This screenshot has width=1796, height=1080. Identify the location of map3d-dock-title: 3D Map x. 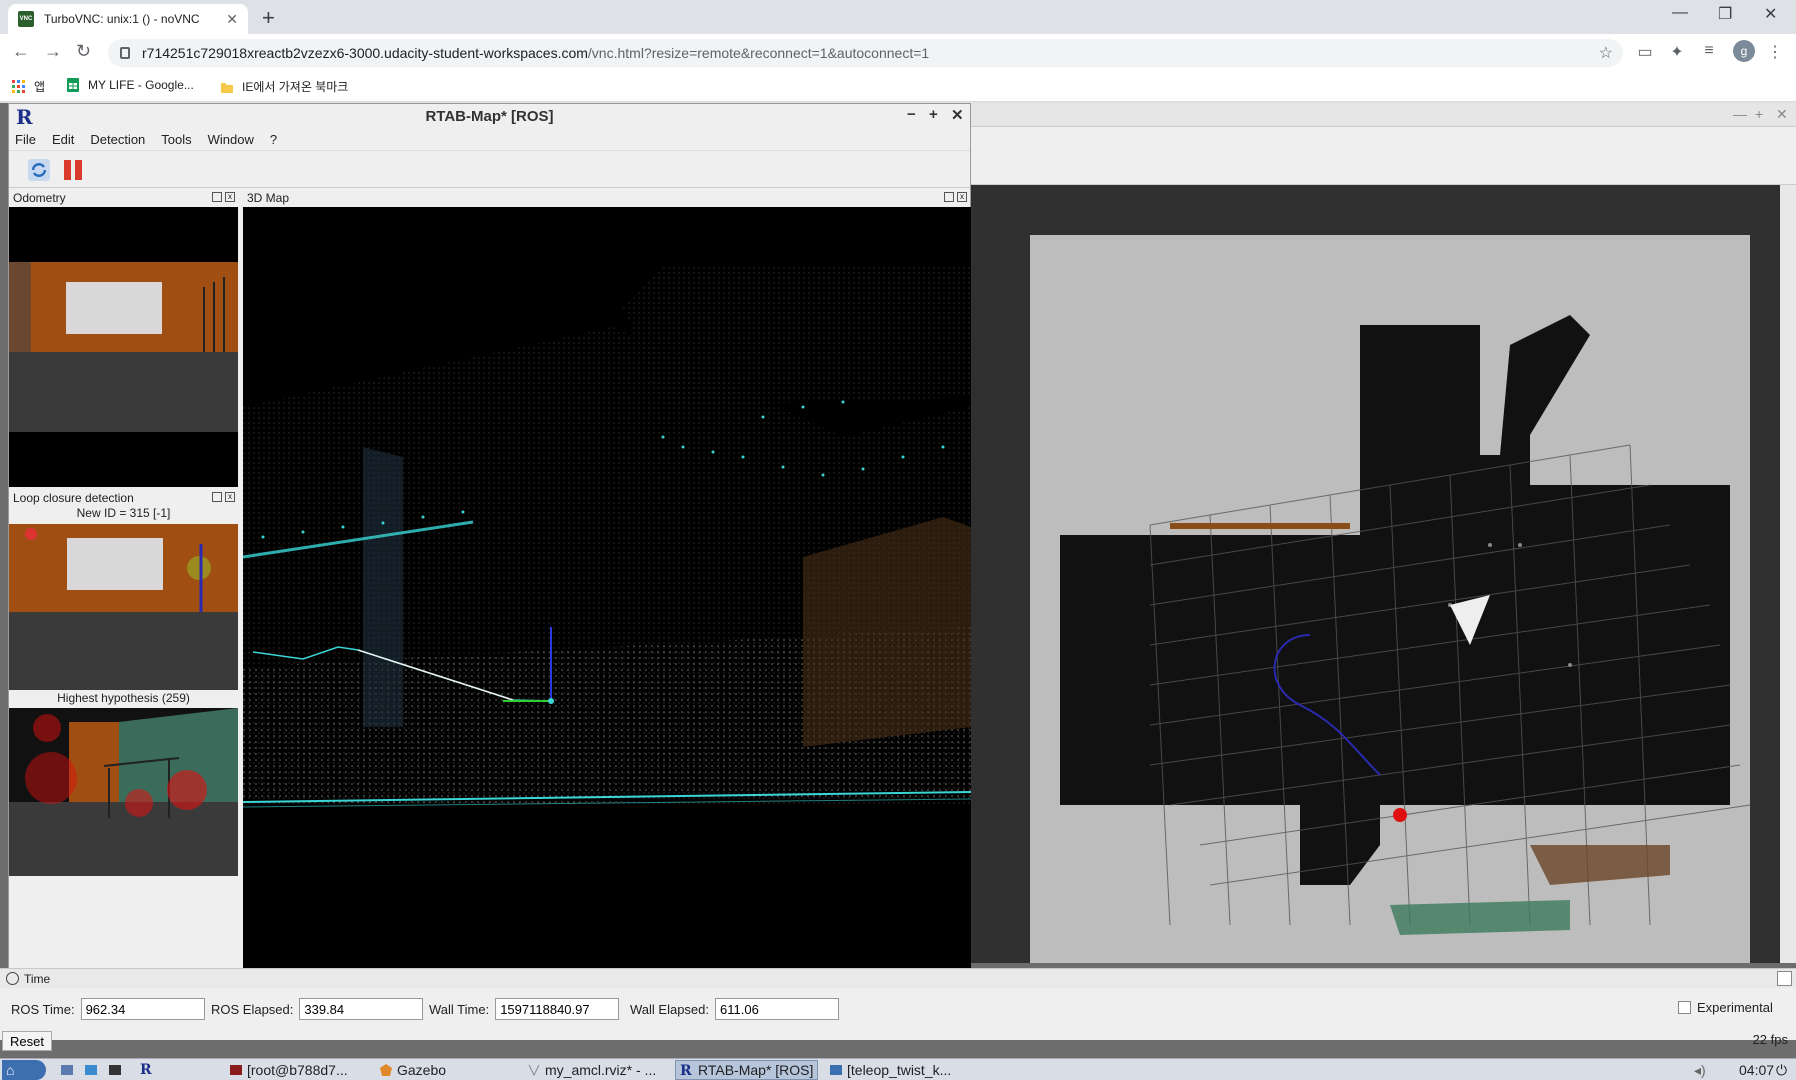
(607, 198).